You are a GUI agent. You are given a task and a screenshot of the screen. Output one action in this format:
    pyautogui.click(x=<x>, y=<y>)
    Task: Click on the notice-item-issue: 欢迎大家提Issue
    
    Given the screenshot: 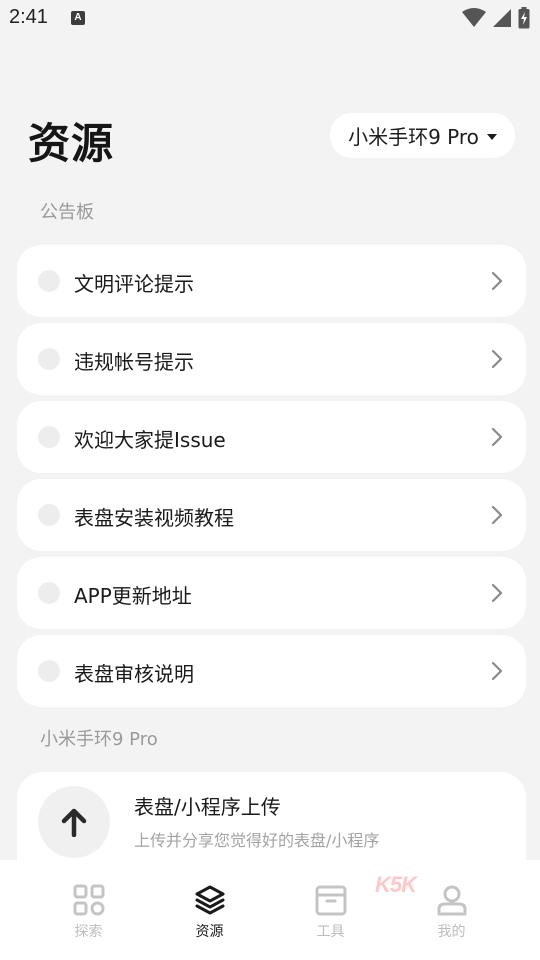 What is the action you would take?
    pyautogui.click(x=271, y=437)
    